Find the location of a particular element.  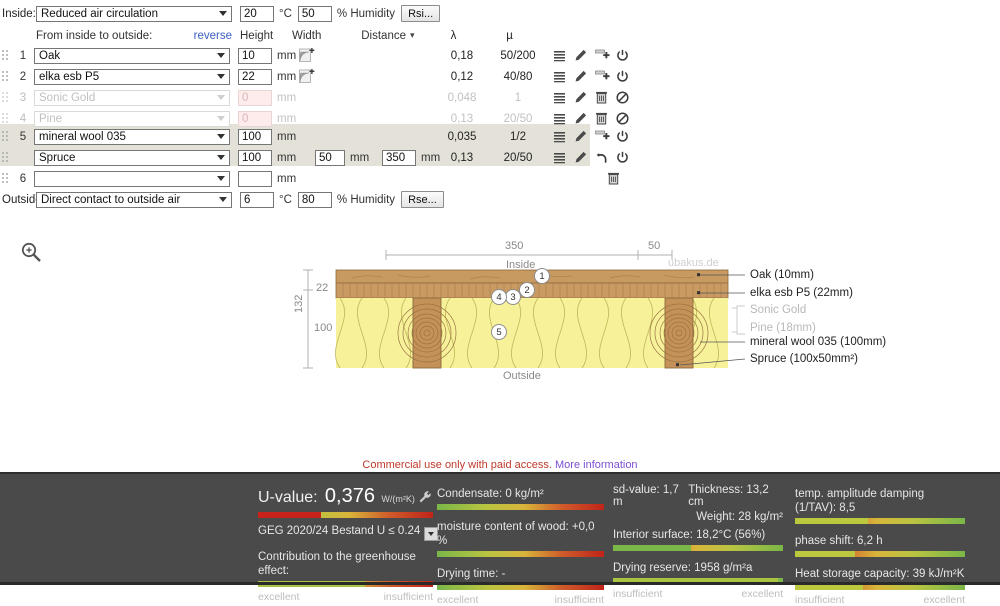

layer-marker-4: 4 is located at coordinates (499, 297).